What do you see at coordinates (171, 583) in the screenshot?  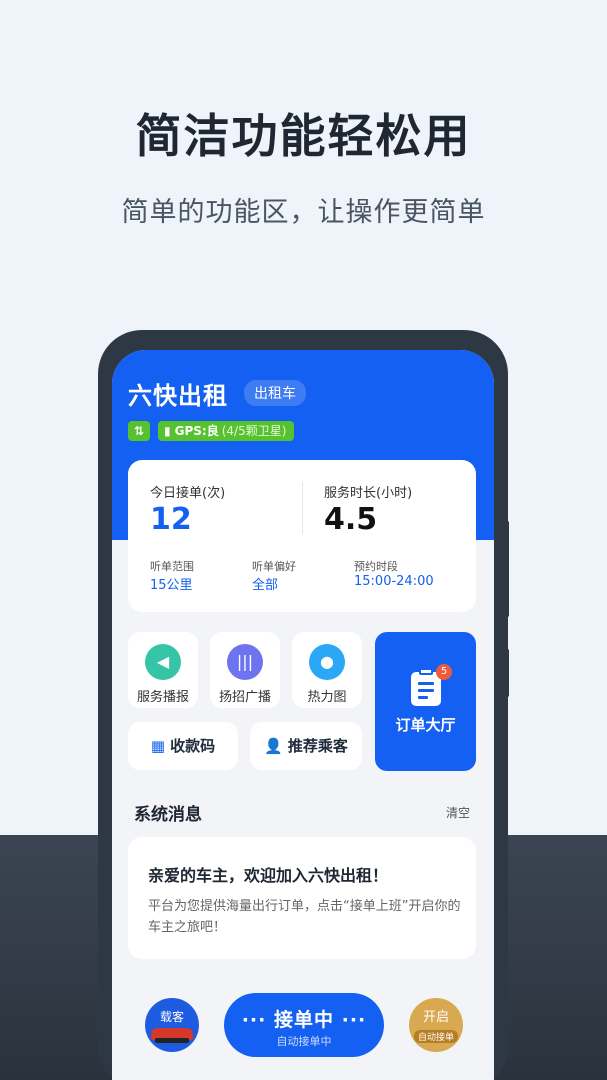 I see `range-value: 15公里` at bounding box center [171, 583].